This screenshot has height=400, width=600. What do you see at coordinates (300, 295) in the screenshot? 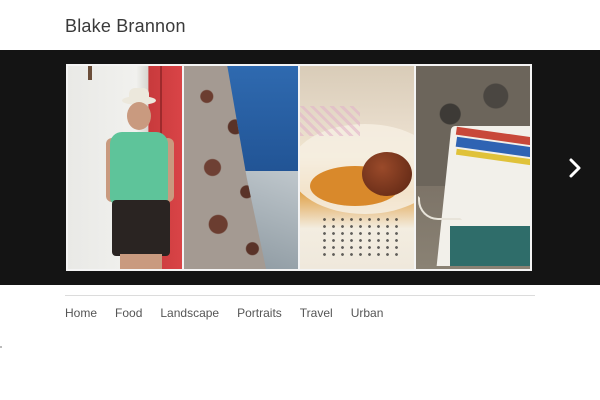
I see `nav-divider` at bounding box center [300, 295].